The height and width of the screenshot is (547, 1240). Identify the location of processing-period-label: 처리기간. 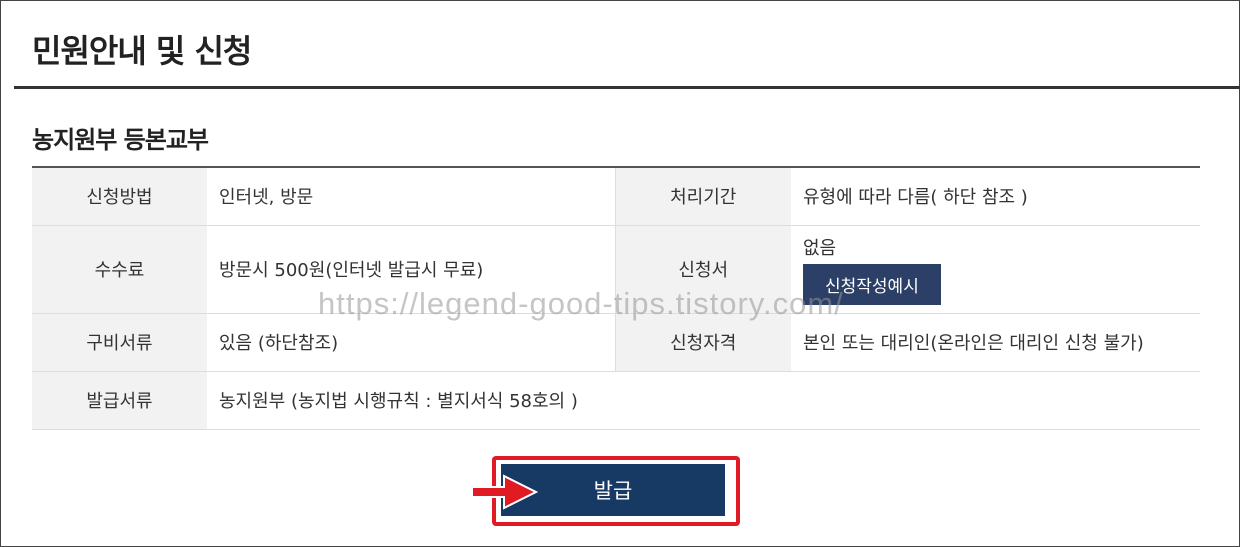
(703, 196).